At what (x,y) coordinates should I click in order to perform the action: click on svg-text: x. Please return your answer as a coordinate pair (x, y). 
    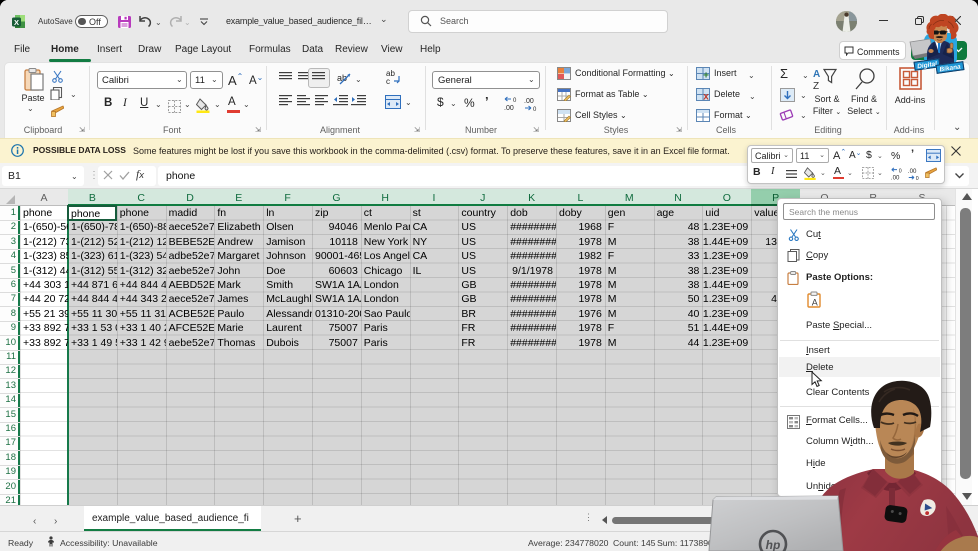
    Looking at the image, I should click on (706, 97).